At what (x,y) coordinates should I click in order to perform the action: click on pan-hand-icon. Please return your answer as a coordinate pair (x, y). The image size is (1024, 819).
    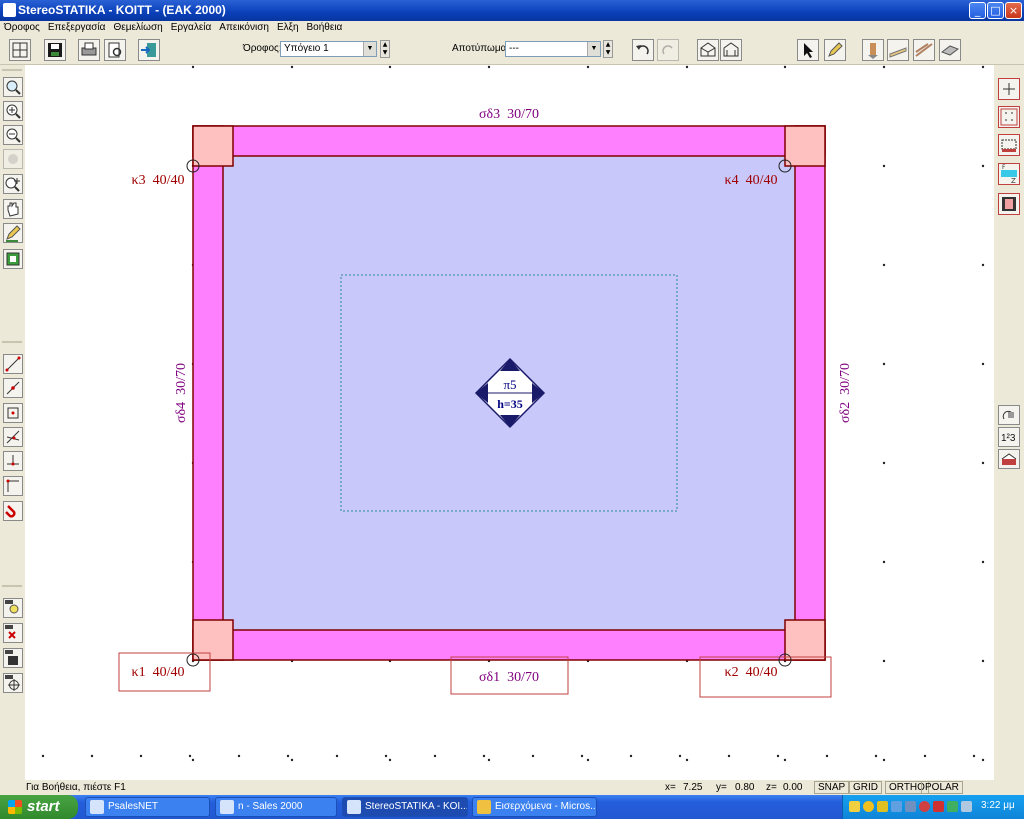
    Looking at the image, I should click on (13, 209).